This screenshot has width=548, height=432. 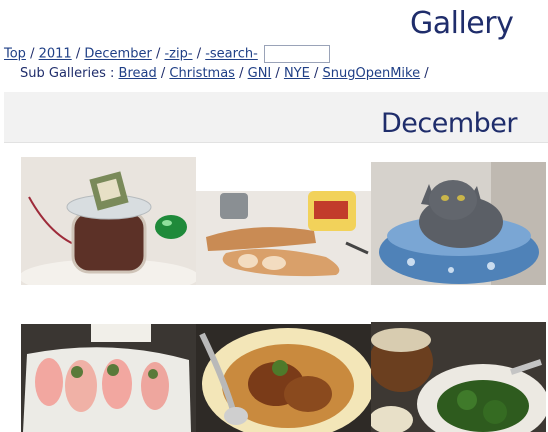 I want to click on rice-and-greens-image, so click(x=458, y=377).